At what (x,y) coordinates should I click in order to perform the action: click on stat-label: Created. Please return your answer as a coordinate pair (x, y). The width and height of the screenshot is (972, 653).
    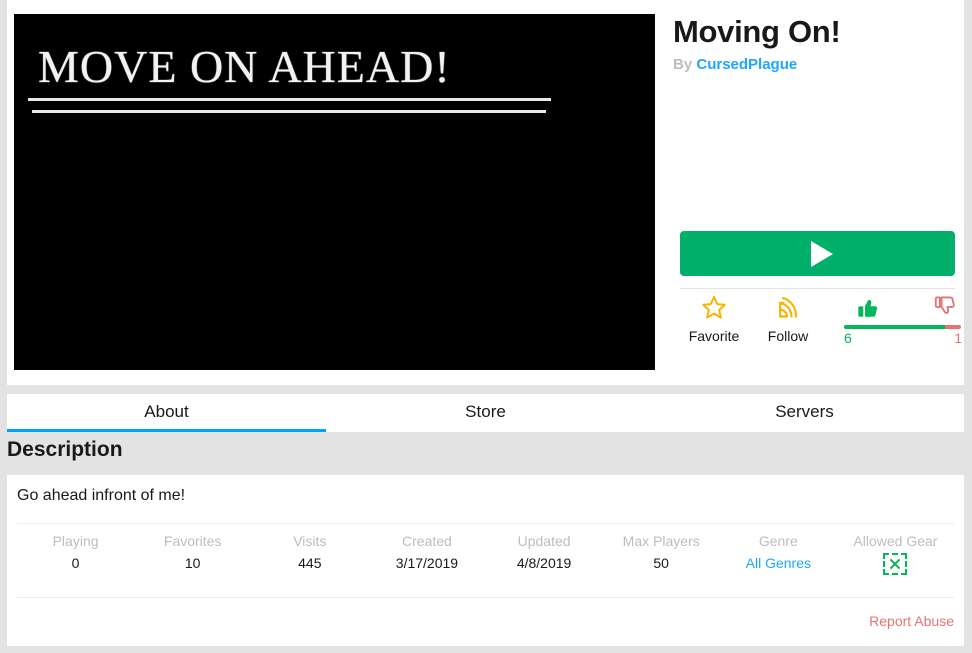
    Looking at the image, I should click on (427, 541).